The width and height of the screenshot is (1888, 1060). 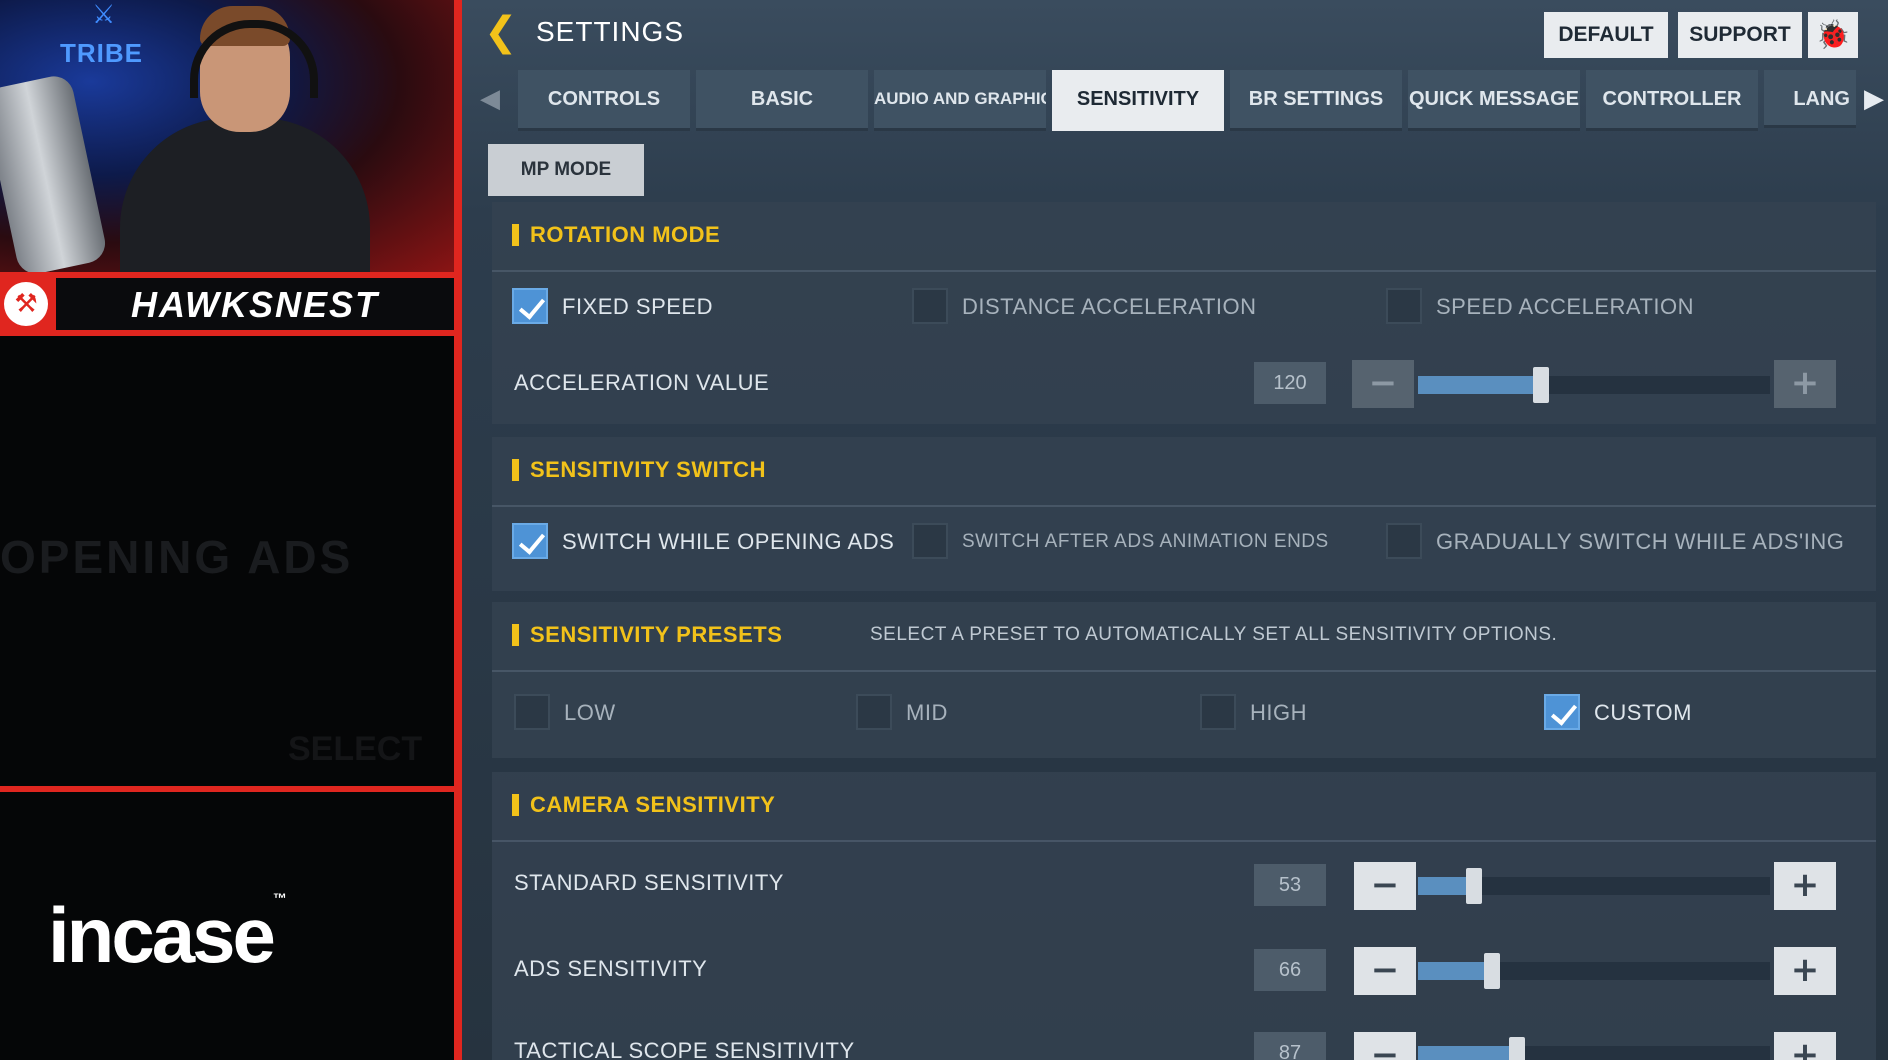 What do you see at coordinates (653, 804) in the screenshot?
I see `section-title: CAMERA SENSITIVITY` at bounding box center [653, 804].